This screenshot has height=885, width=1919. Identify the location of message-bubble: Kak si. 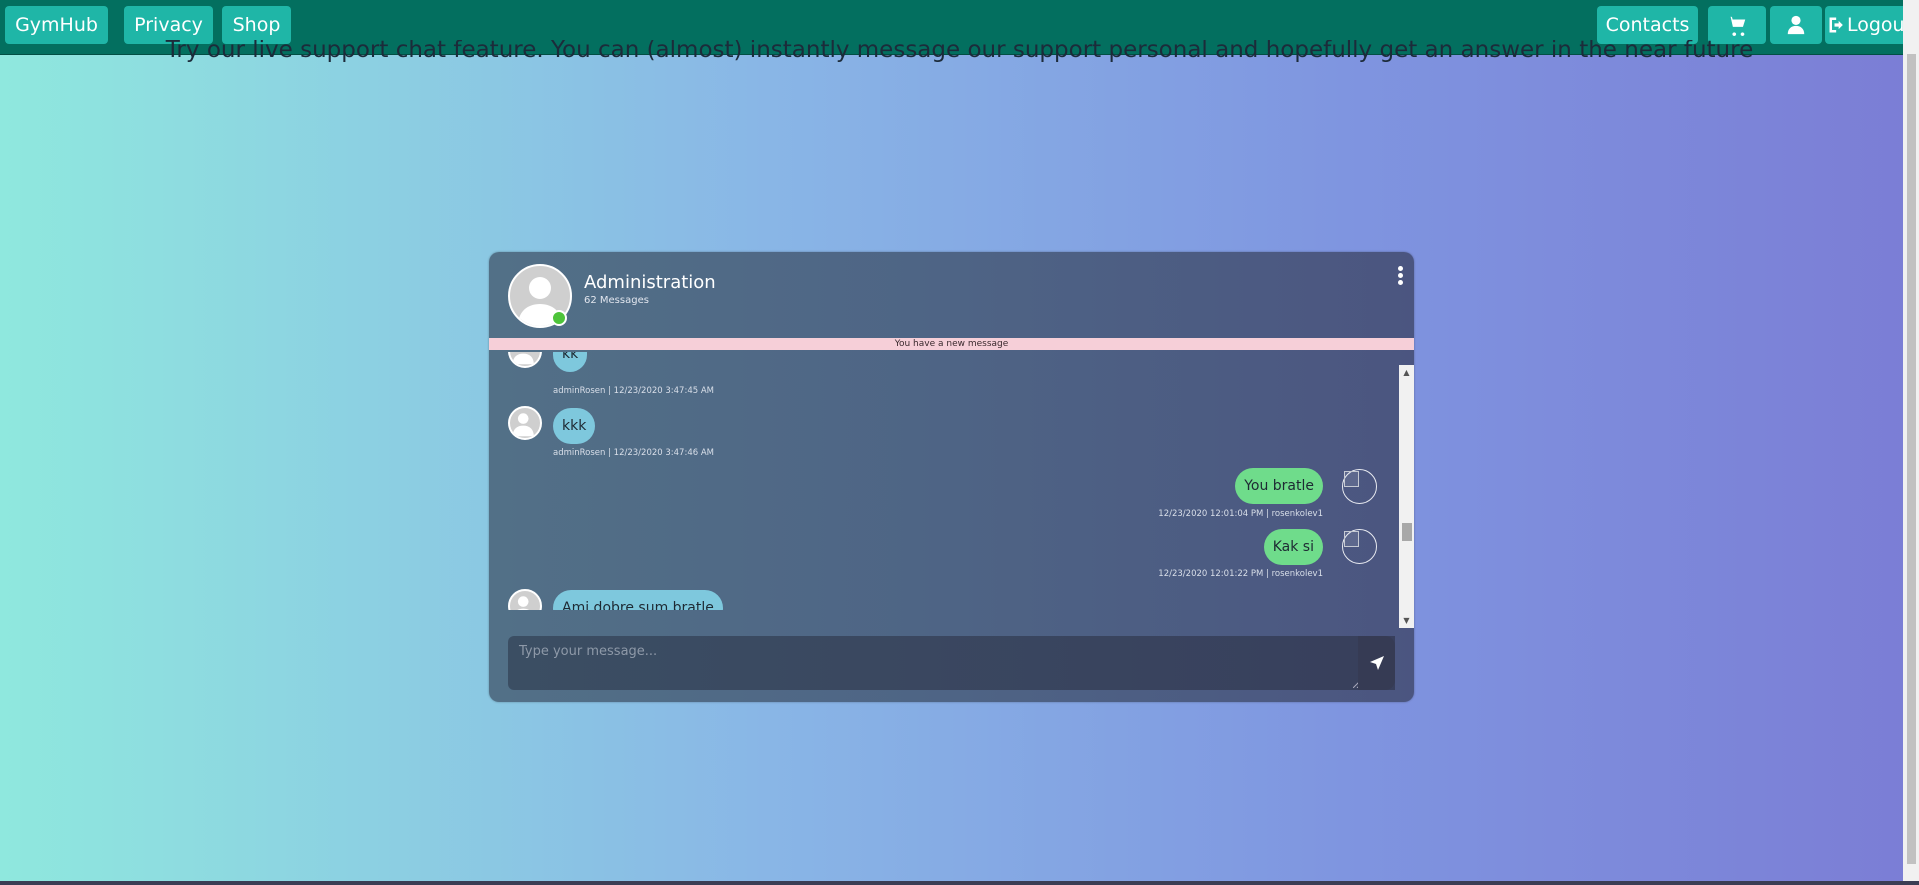
(1293, 547).